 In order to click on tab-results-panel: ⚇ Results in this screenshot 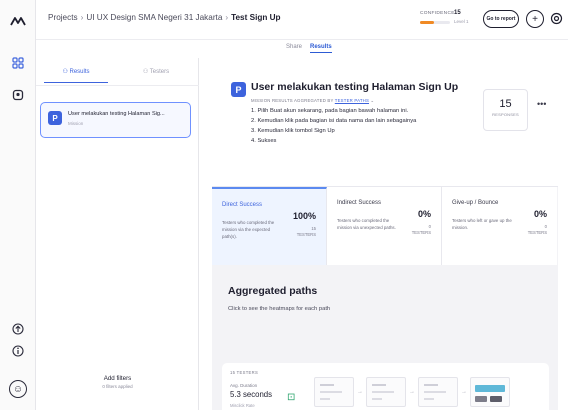, I will do `click(76, 75)`.